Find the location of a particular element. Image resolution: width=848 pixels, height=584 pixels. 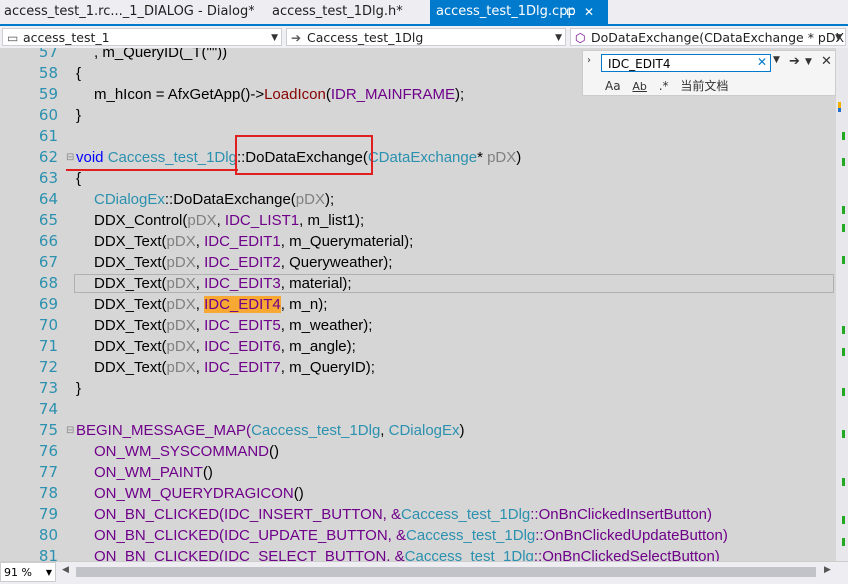

tab-dlg-cpp: access_test_1Dlg.cpp ⊏ ✕ is located at coordinates (519, 12).